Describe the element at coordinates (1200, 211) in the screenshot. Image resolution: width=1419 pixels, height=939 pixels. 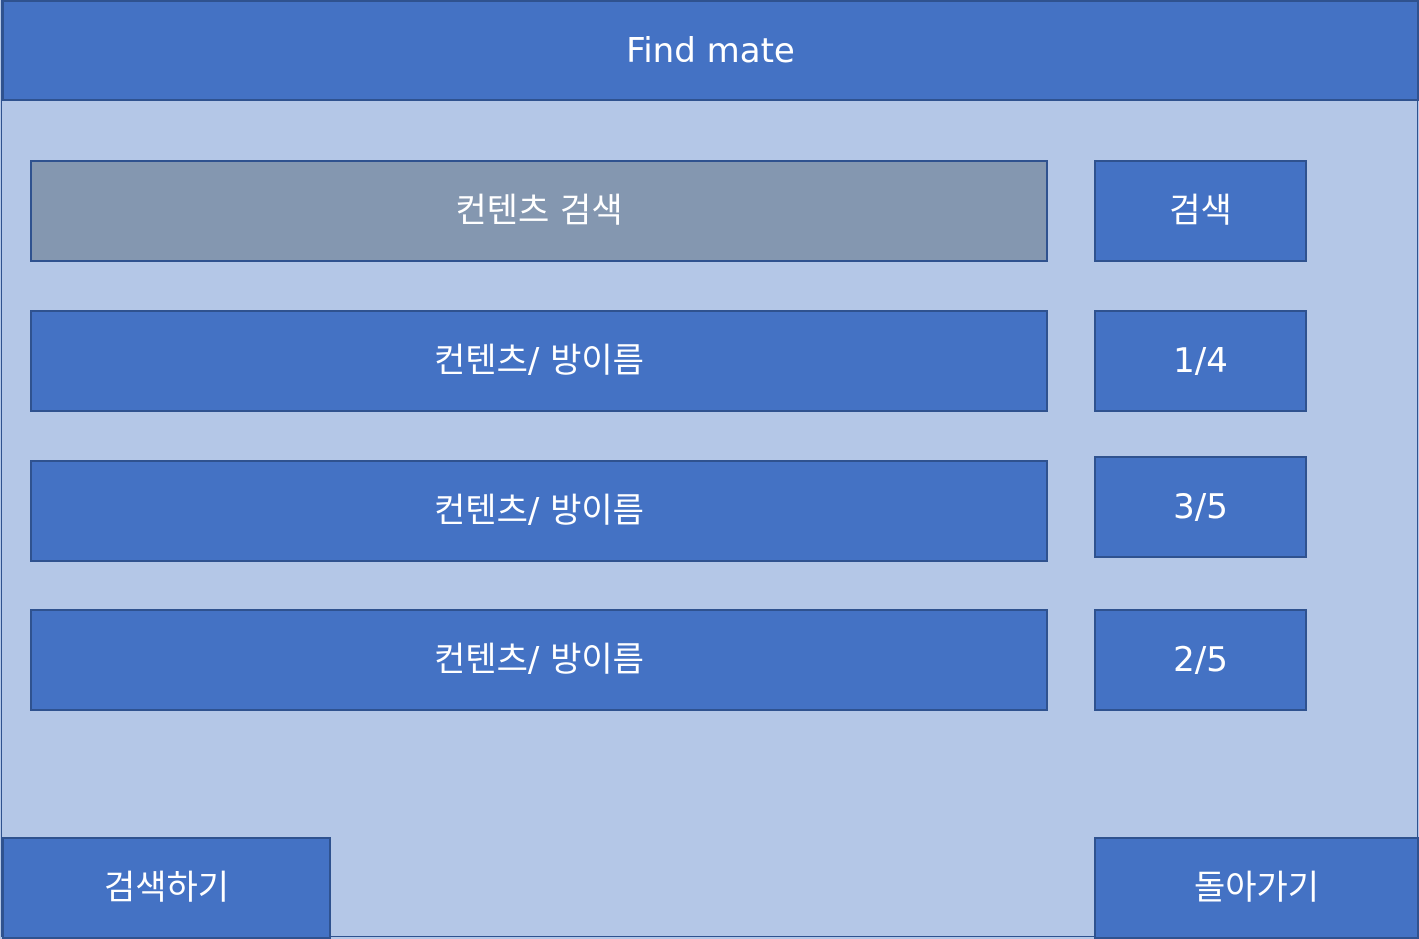
I see `search-button: 검색` at that location.